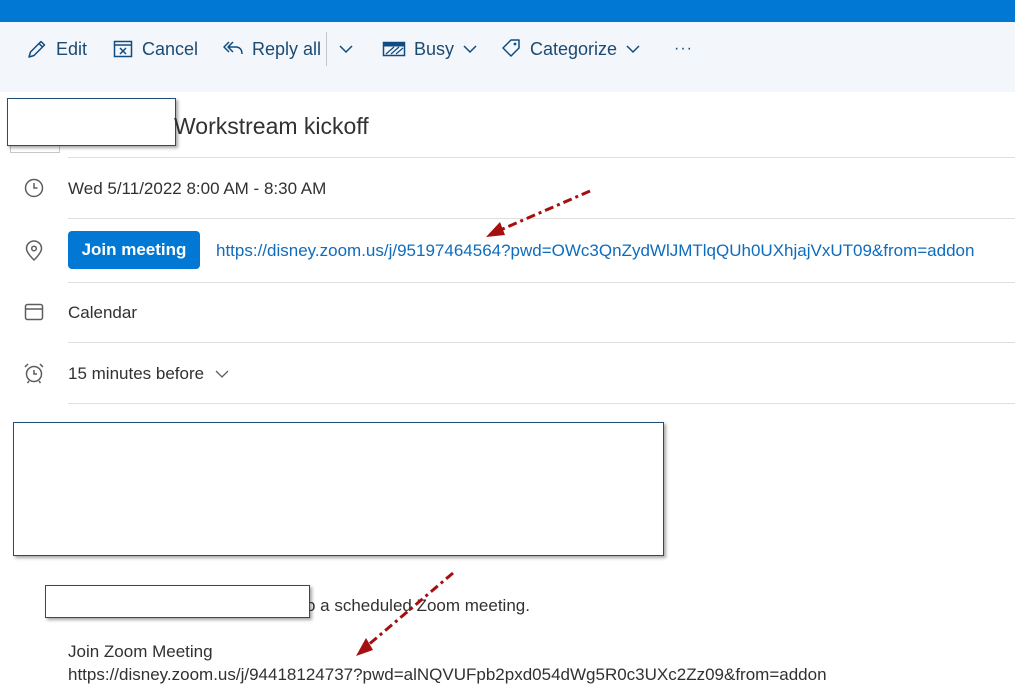 The image size is (1015, 697). Describe the element at coordinates (434, 48) in the screenshot. I see `busy-label: Busy` at that location.